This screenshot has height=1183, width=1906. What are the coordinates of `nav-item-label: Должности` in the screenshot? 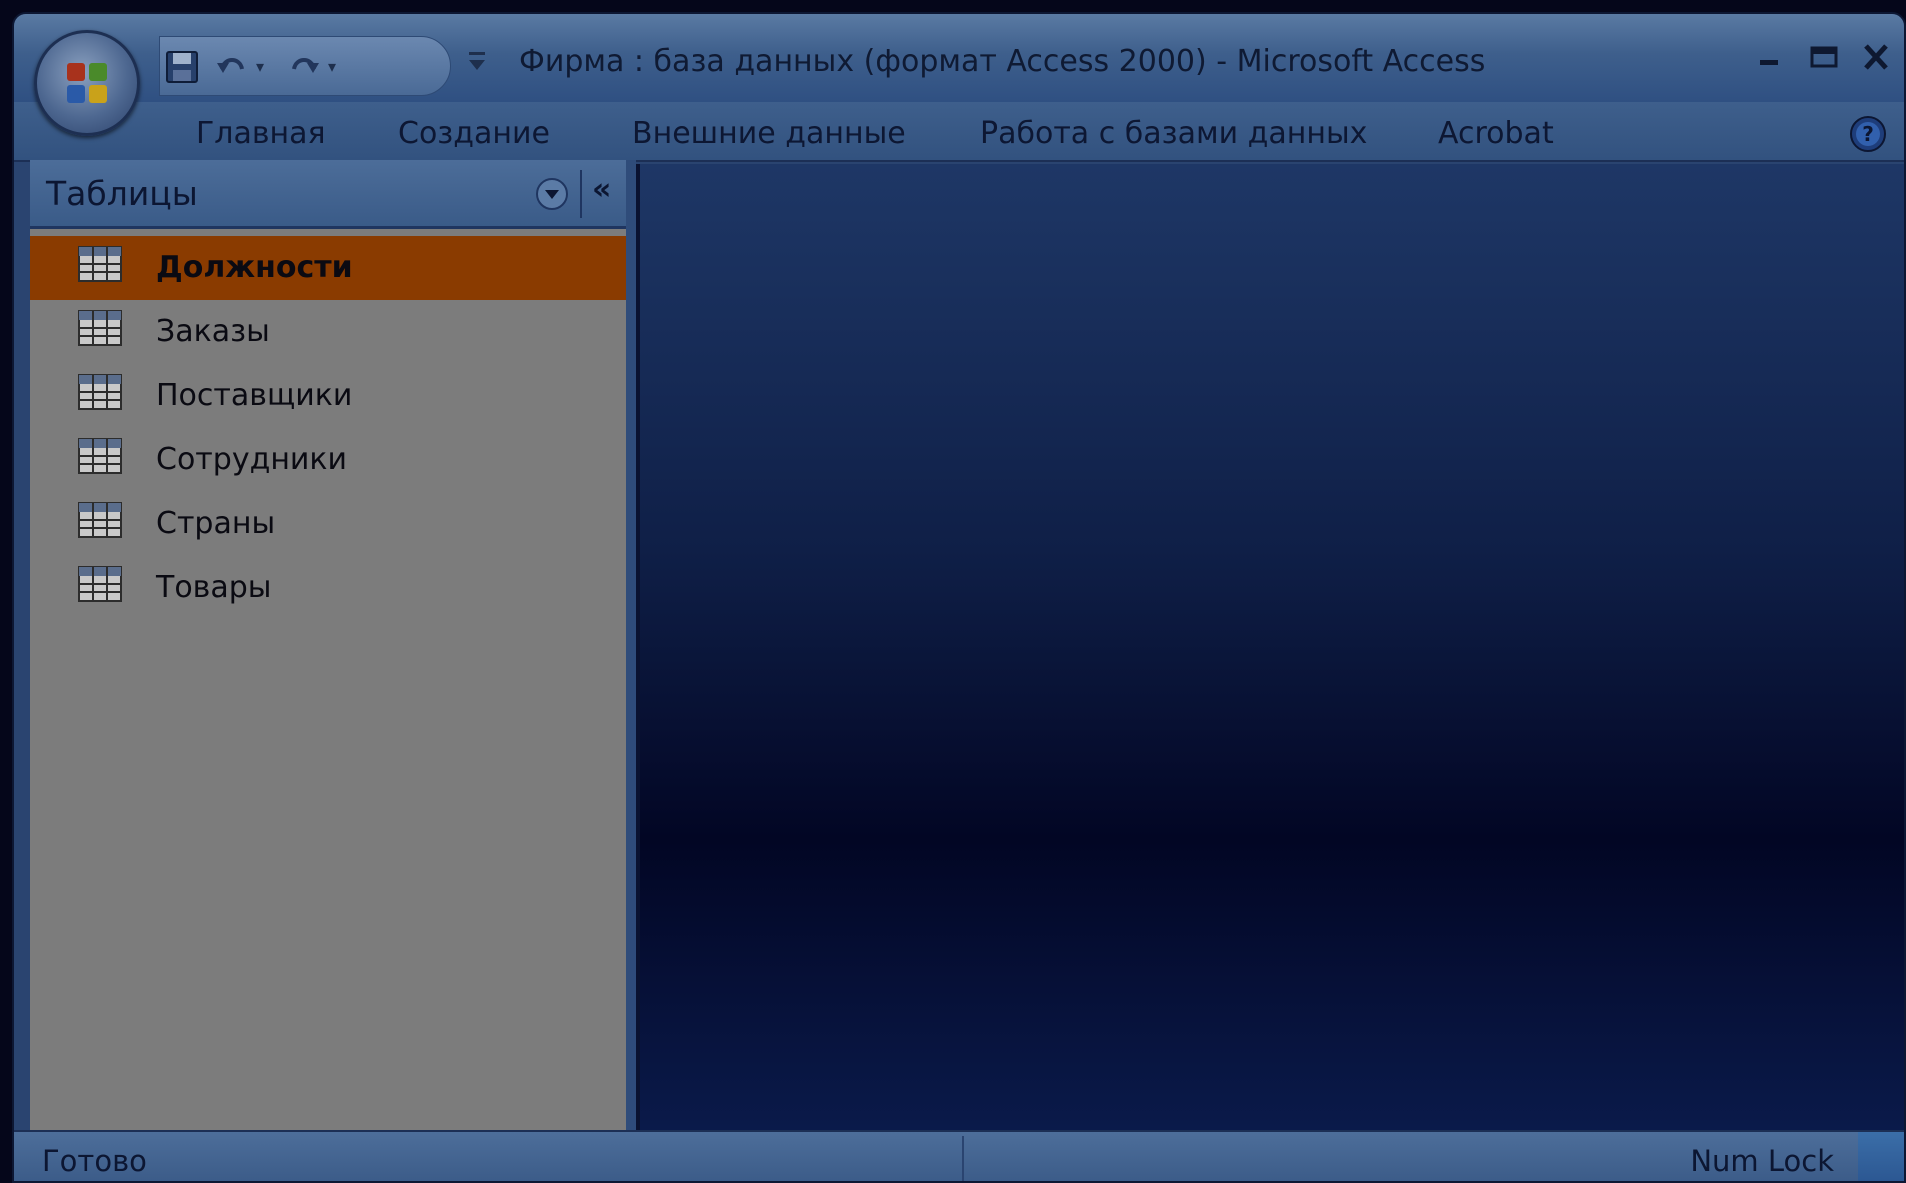 It's located at (254, 267).